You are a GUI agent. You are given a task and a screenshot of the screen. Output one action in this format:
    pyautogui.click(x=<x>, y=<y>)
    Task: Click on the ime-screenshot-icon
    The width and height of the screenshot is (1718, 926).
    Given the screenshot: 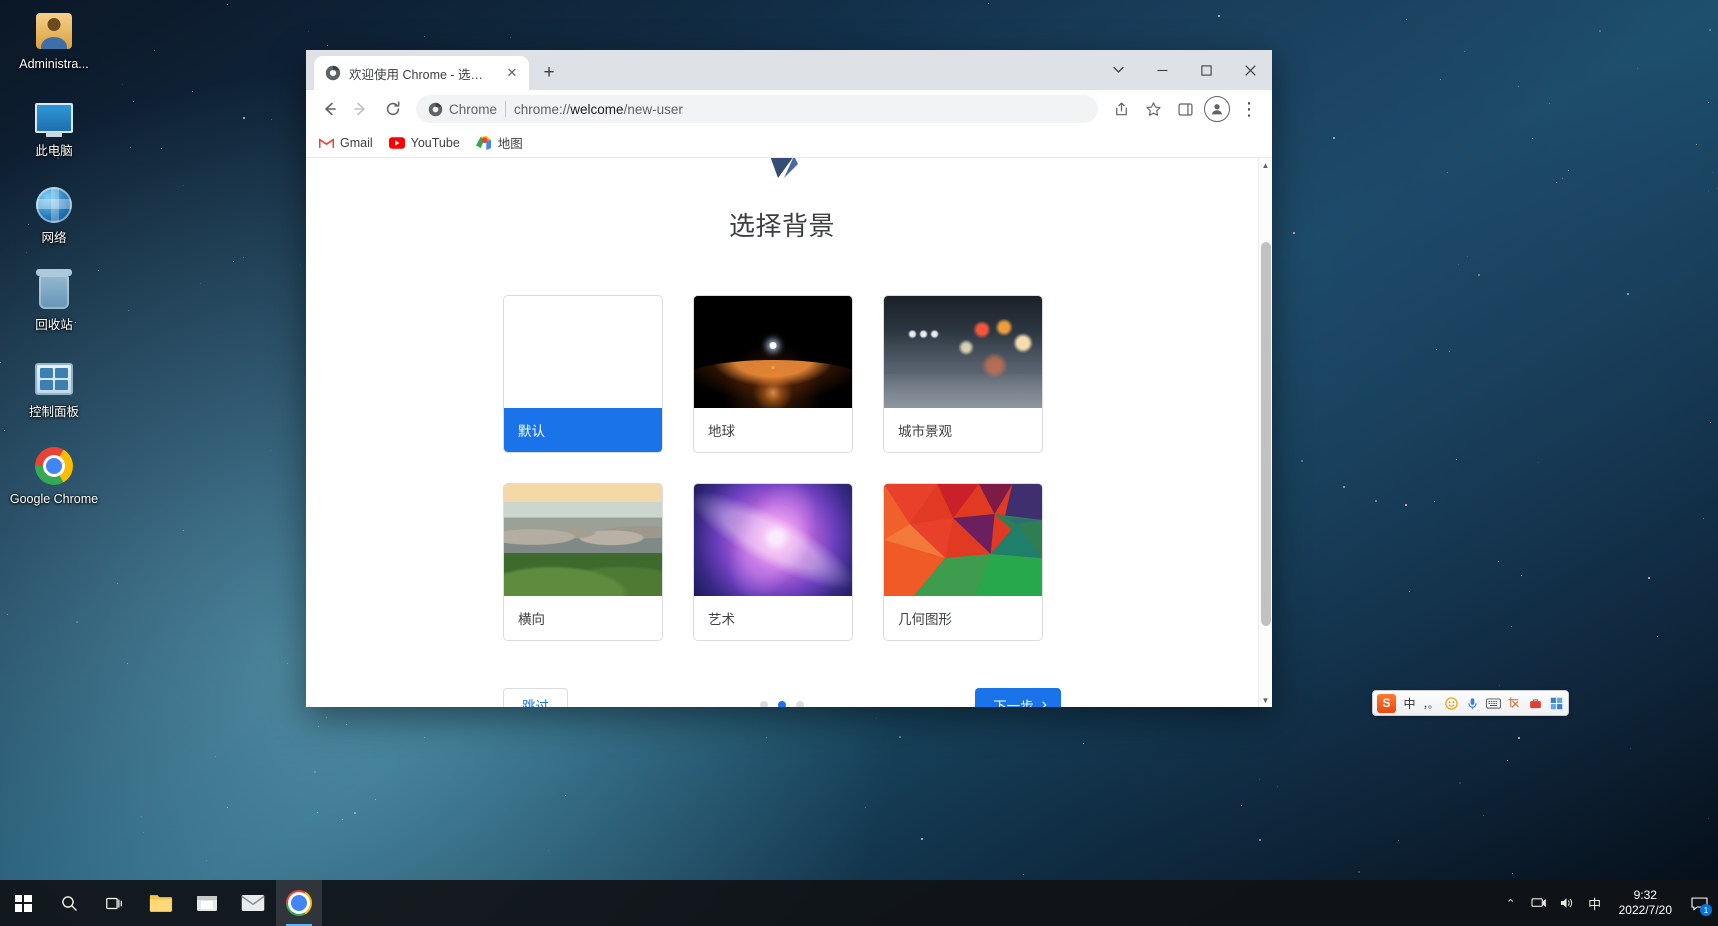 What is the action you would take?
    pyautogui.click(x=1514, y=703)
    